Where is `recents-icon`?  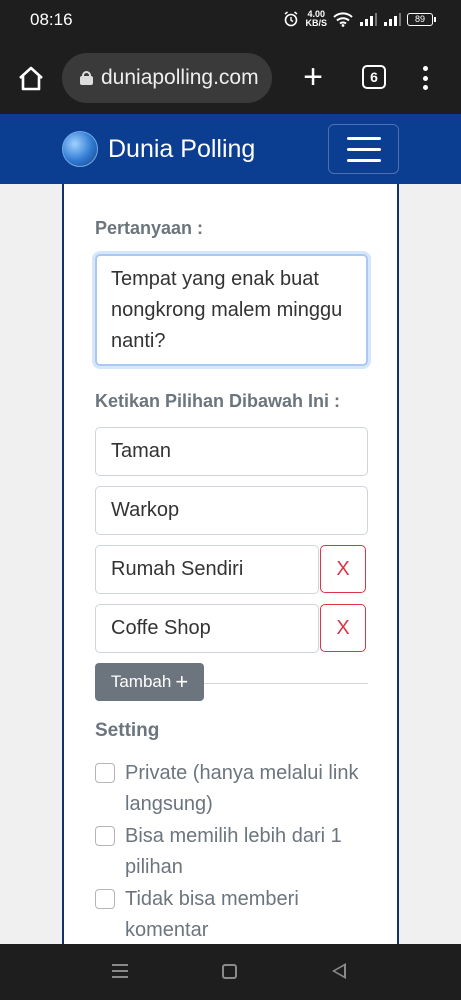 recents-icon is located at coordinates (120, 971).